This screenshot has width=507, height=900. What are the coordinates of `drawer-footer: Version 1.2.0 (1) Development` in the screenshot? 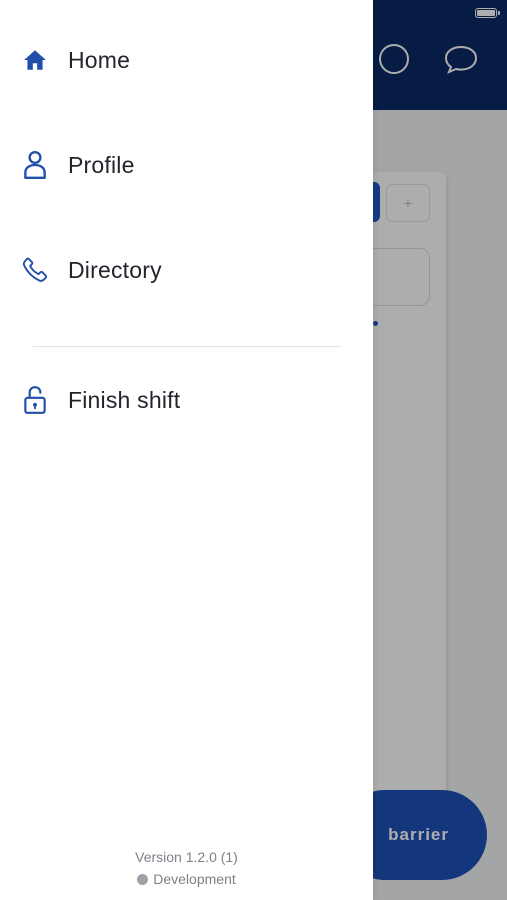 It's located at (186, 868).